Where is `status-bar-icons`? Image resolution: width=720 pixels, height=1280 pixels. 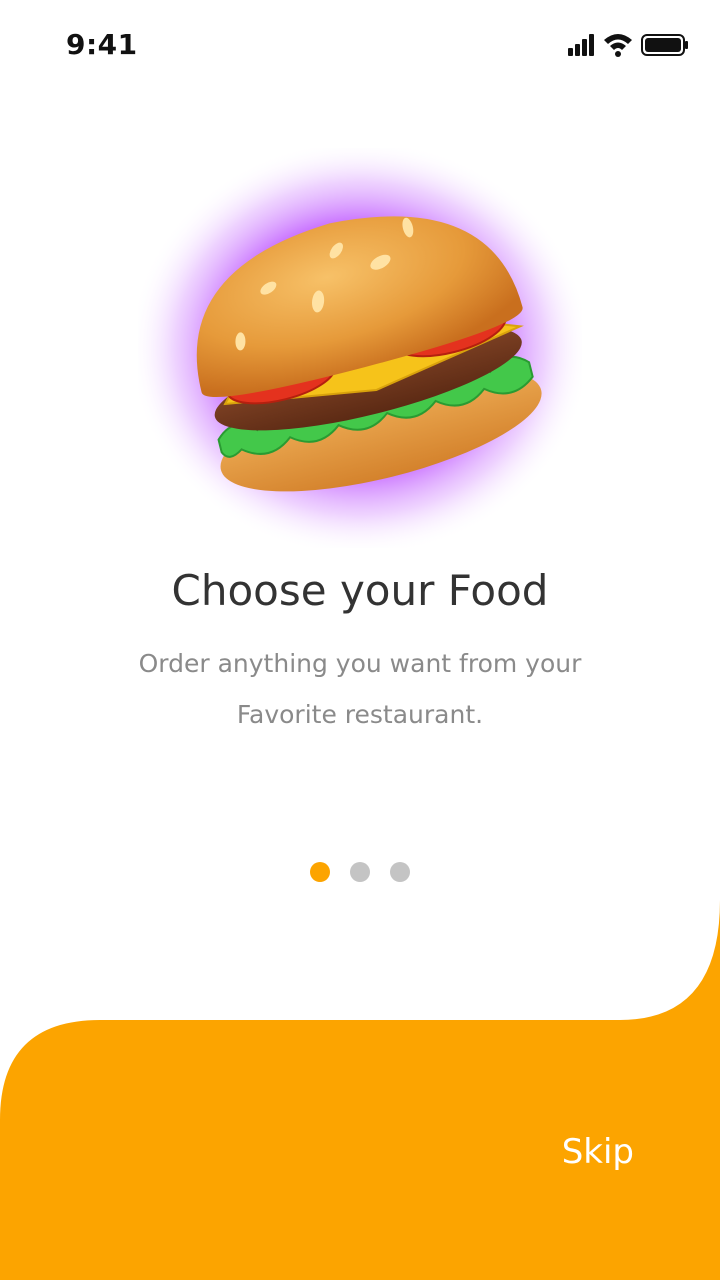
status-bar-icons is located at coordinates (628, 45).